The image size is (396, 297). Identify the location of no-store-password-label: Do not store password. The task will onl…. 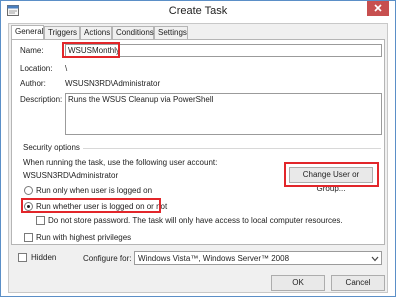
(195, 220).